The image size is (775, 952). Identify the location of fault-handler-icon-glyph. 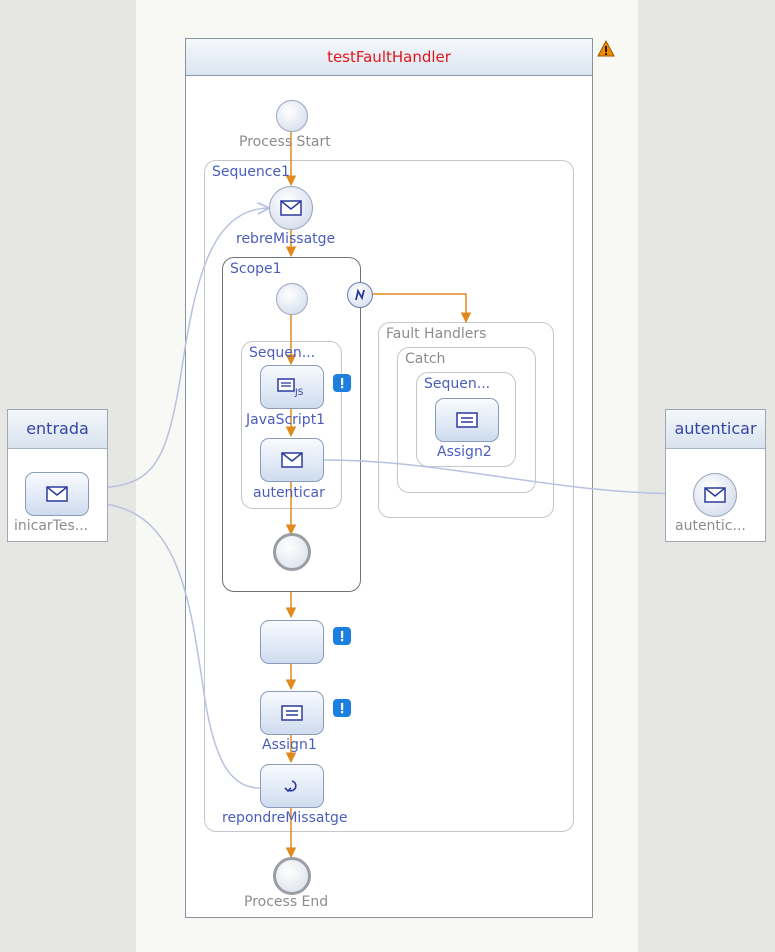
(360, 294).